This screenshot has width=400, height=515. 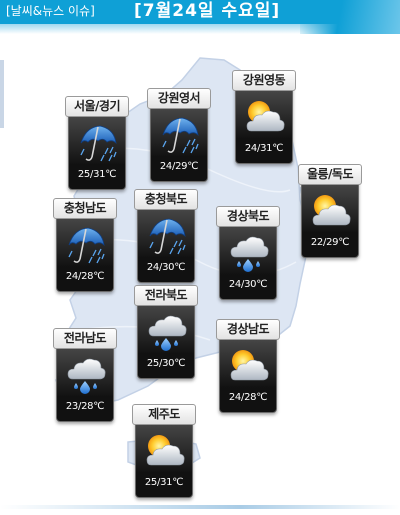 What do you see at coordinates (248, 329) in the screenshot?
I see `region-name: 경상남도` at bounding box center [248, 329].